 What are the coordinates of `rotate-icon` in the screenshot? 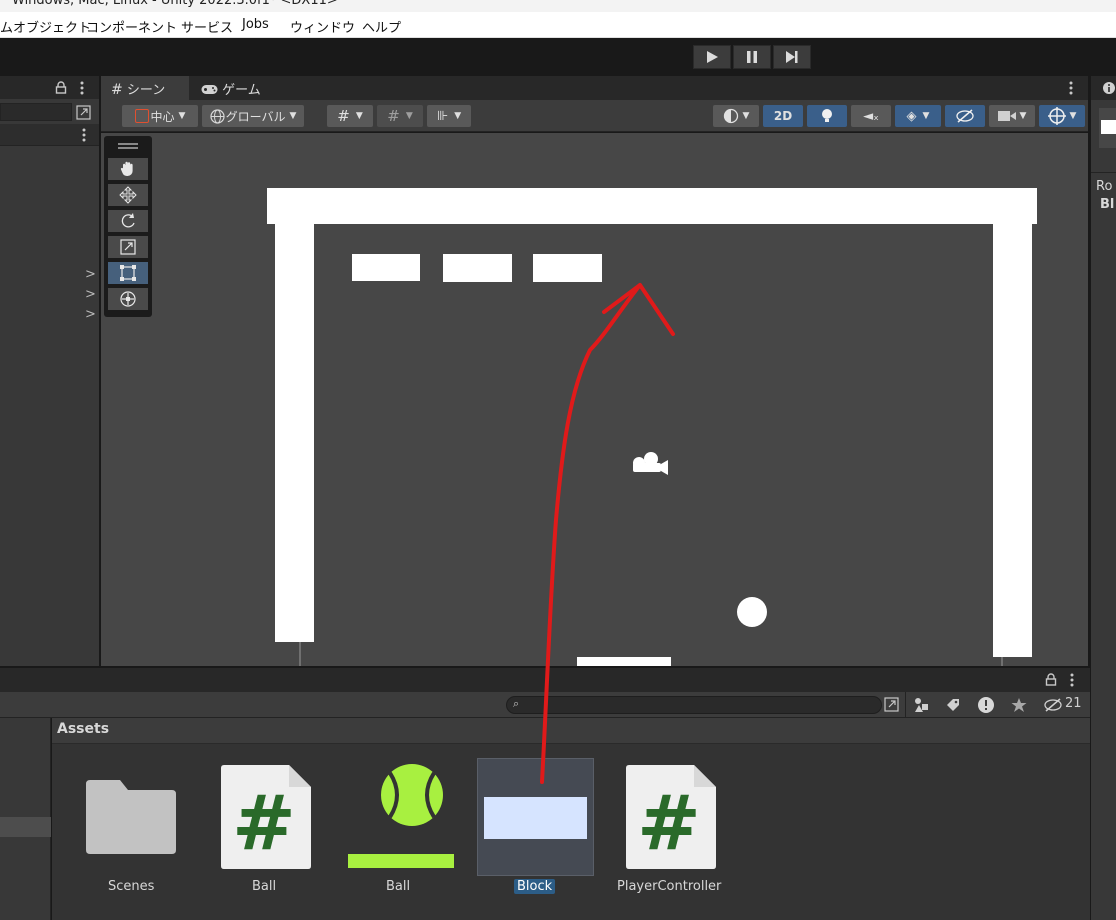 It's located at (128, 220).